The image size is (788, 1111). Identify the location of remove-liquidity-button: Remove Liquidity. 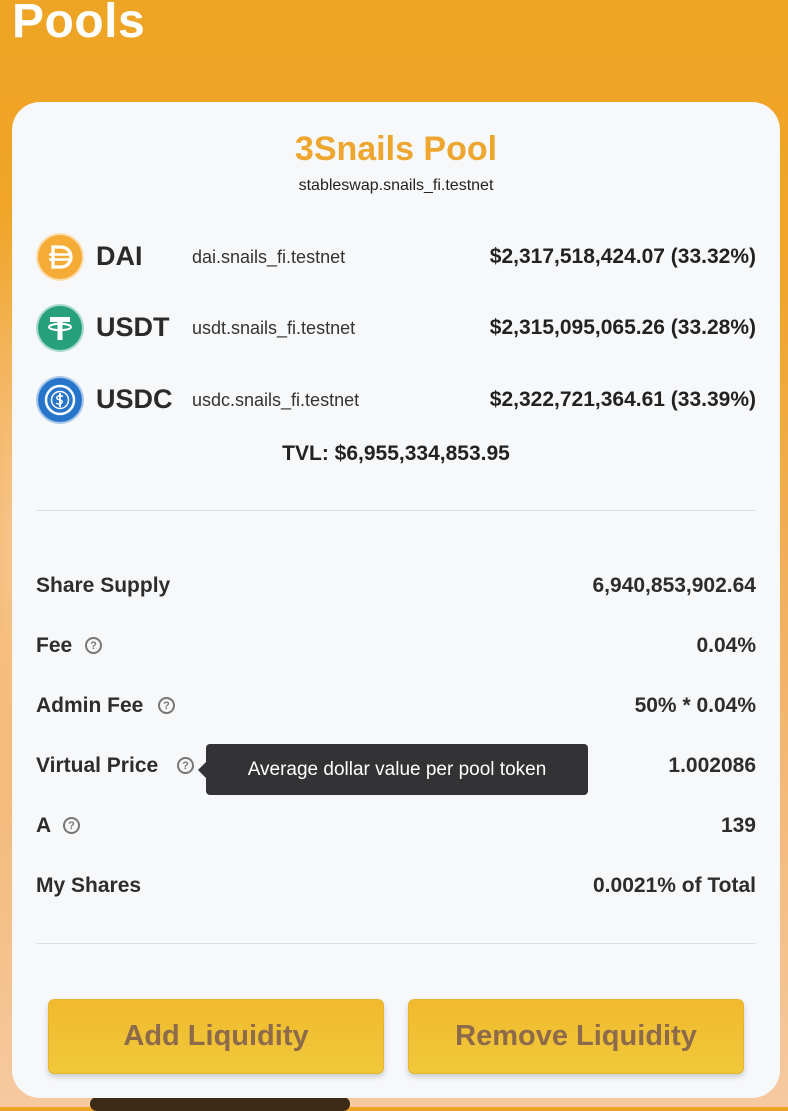
(576, 1036).